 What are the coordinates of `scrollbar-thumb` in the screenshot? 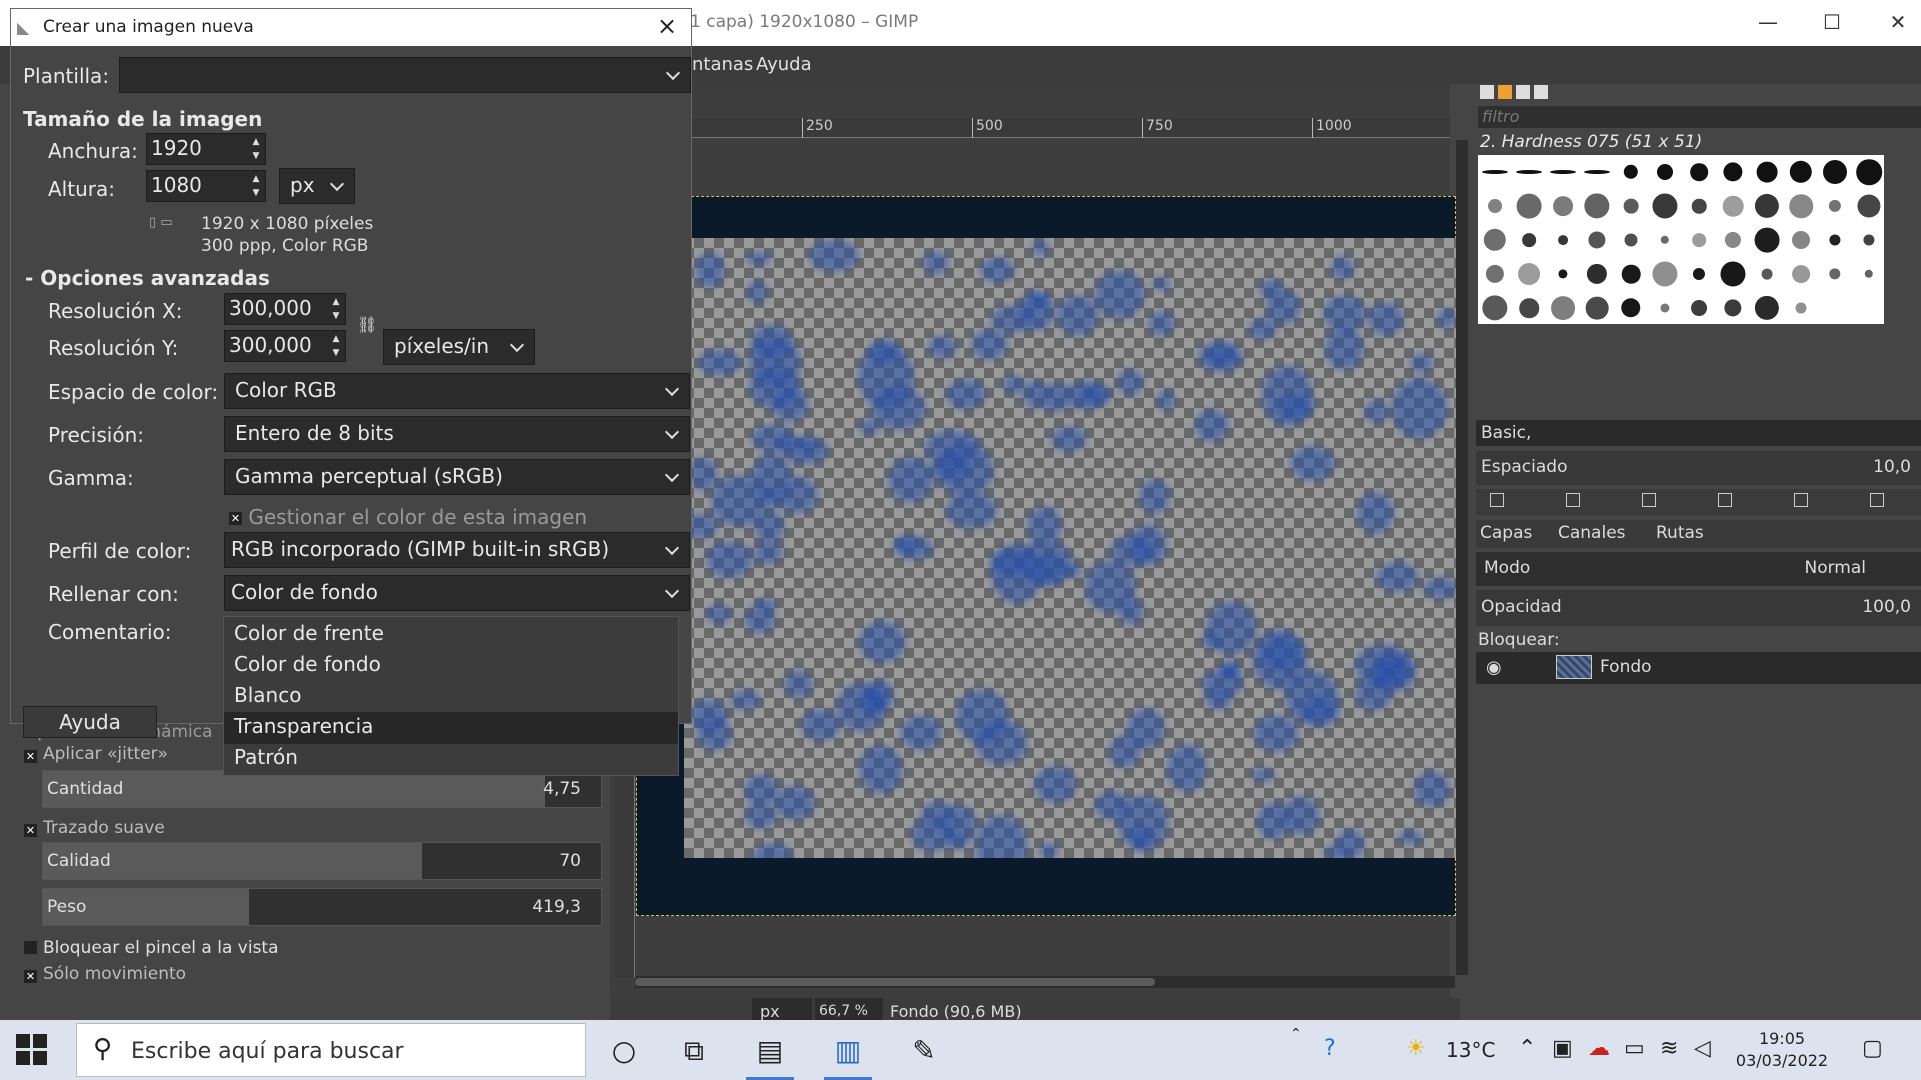 It's located at (895, 982).